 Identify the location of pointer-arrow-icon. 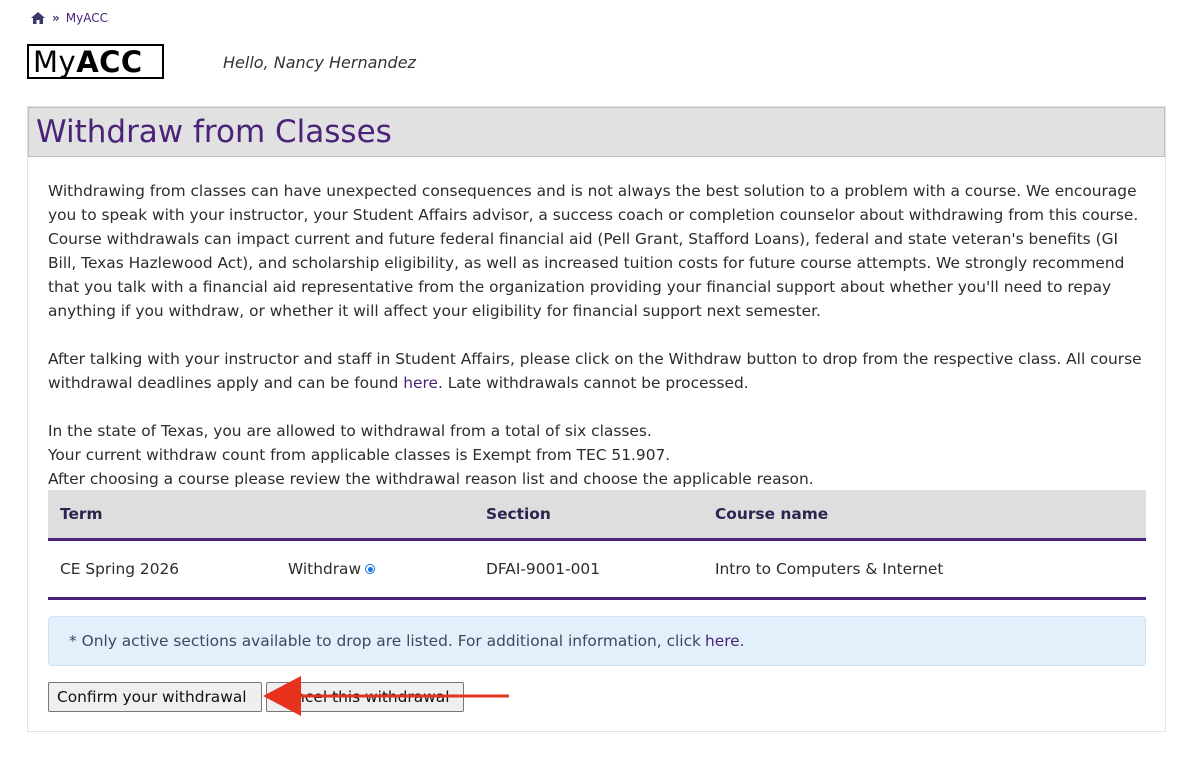
(386, 696).